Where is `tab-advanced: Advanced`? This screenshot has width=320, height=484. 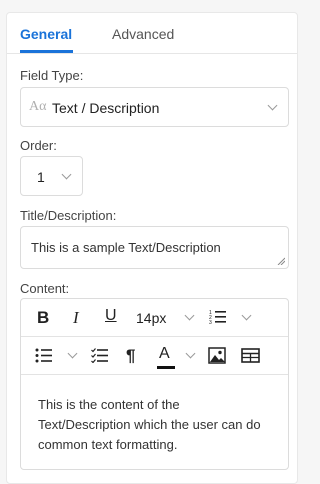 tab-advanced: Advanced is located at coordinates (143, 34).